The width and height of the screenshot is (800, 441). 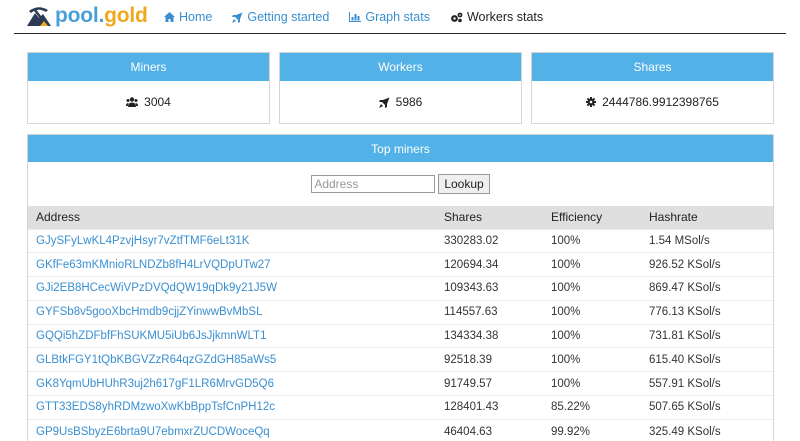 I want to click on pickaxe-logo-icon, so click(x=39, y=16).